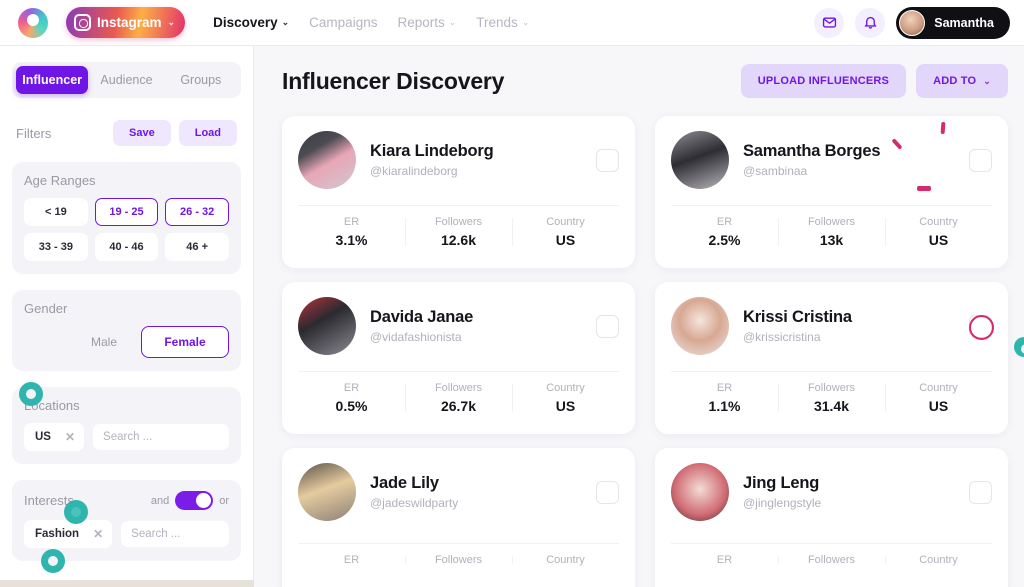  Describe the element at coordinates (565, 560) in the screenshot. I see `stat-country: Country` at that location.